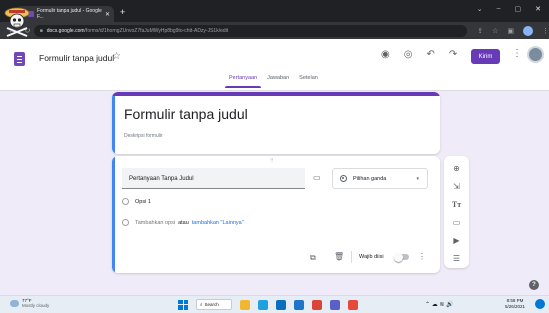  Describe the element at coordinates (299, 304) in the screenshot. I see `mail-icon` at that location.